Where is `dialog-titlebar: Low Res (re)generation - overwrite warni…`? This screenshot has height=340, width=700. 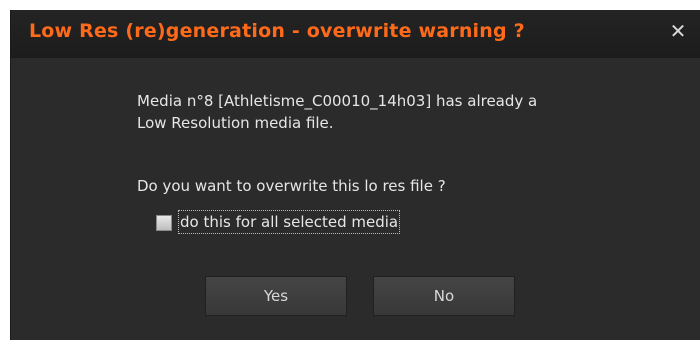 dialog-titlebar: Low Res (re)generation - overwrite warni… is located at coordinates (355, 34).